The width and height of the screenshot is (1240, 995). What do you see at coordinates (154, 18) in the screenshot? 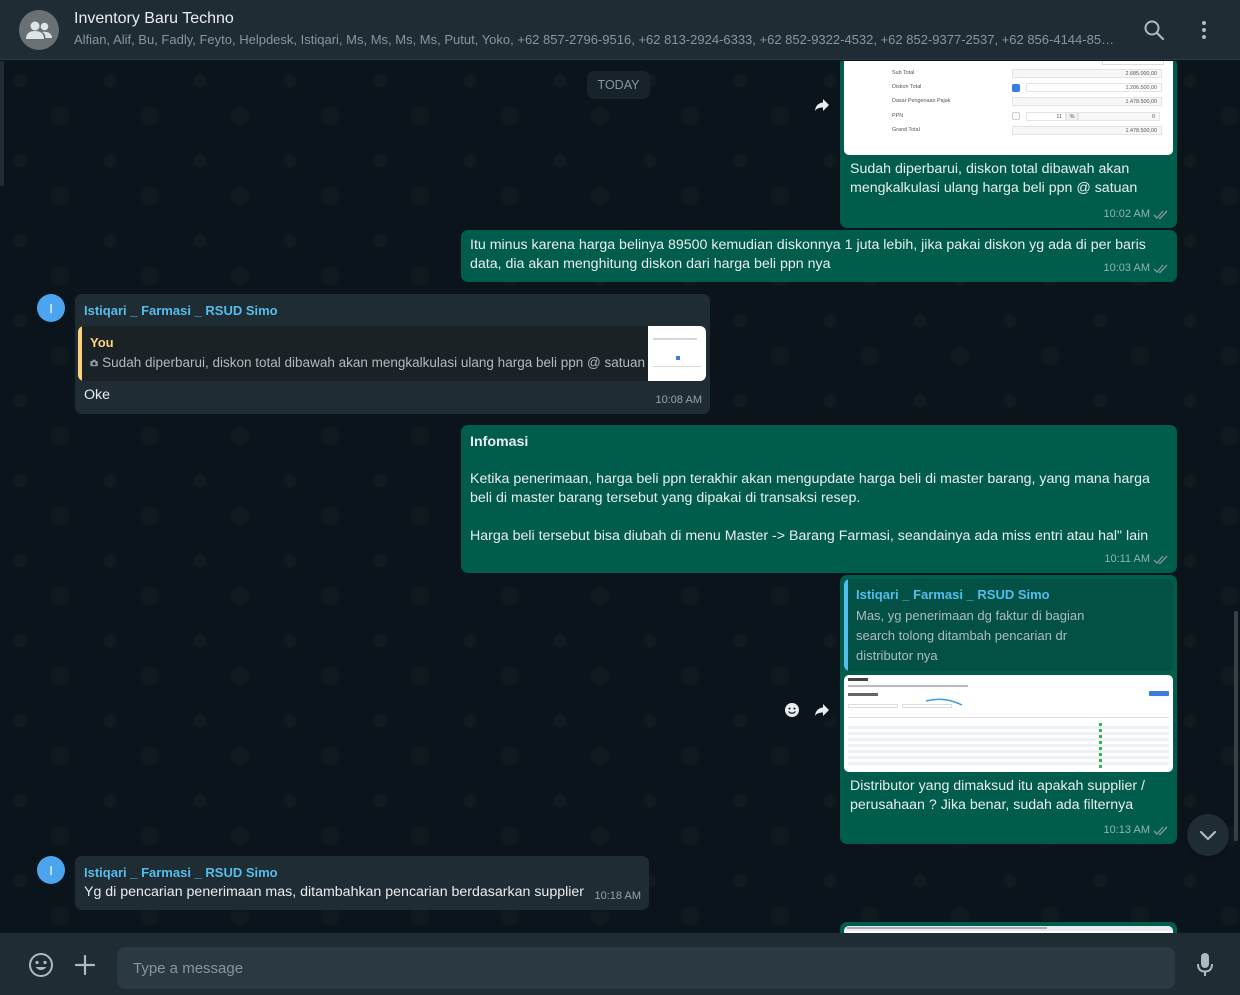
I see `group-title: Inventory Baru Techno` at bounding box center [154, 18].